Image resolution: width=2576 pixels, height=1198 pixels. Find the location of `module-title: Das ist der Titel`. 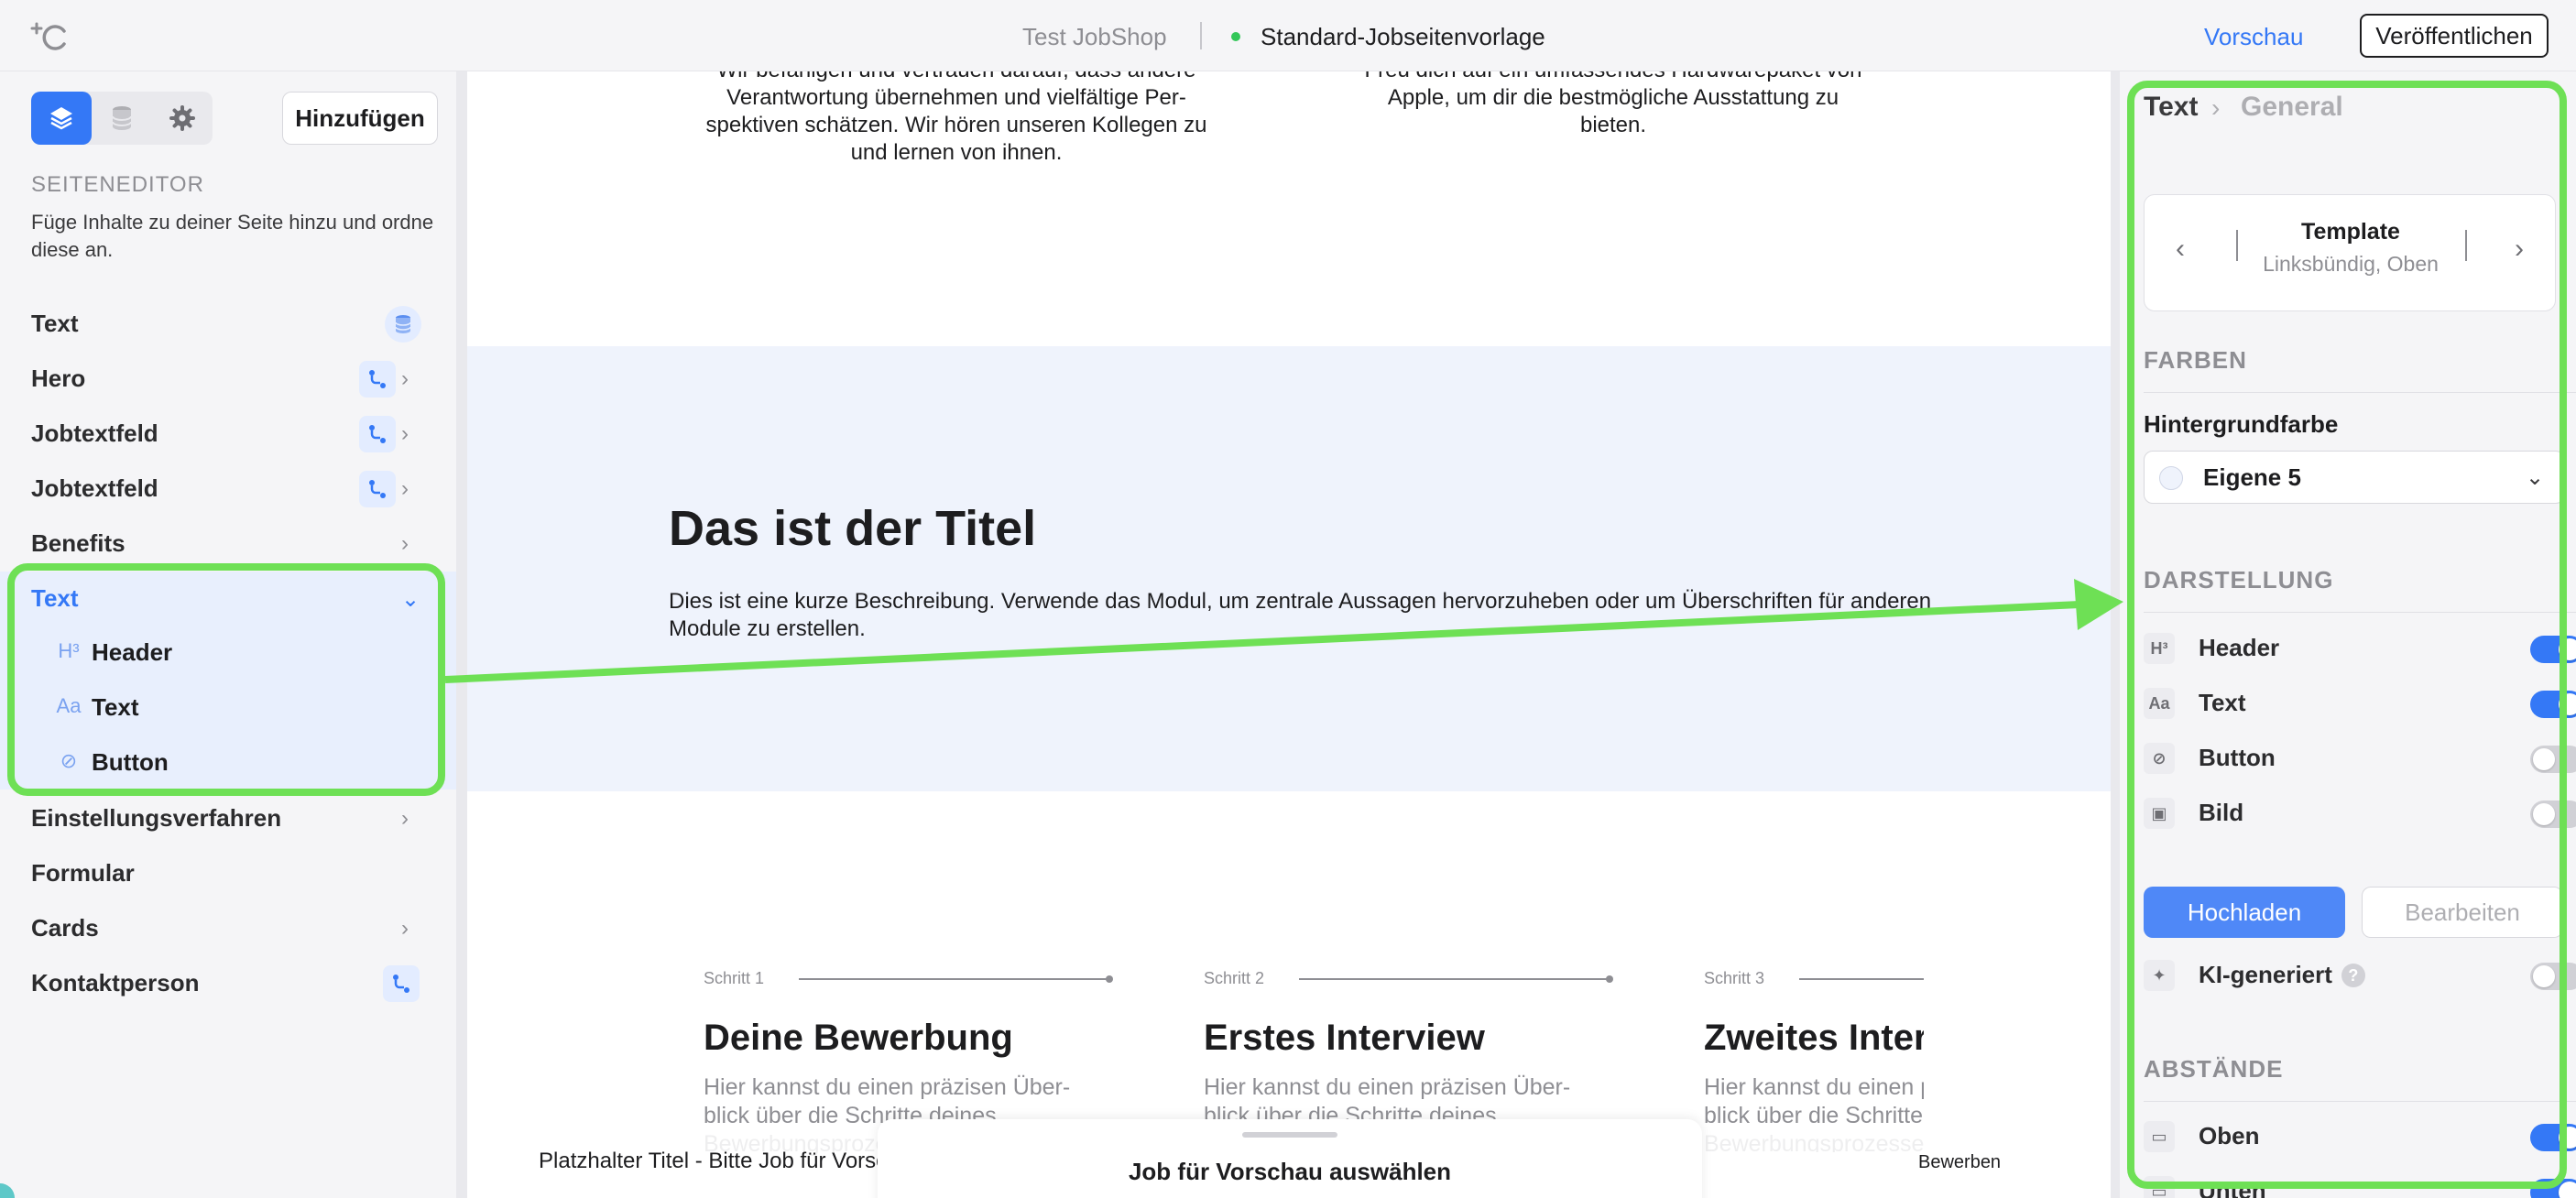

module-title: Das ist der Titel is located at coordinates (853, 528).